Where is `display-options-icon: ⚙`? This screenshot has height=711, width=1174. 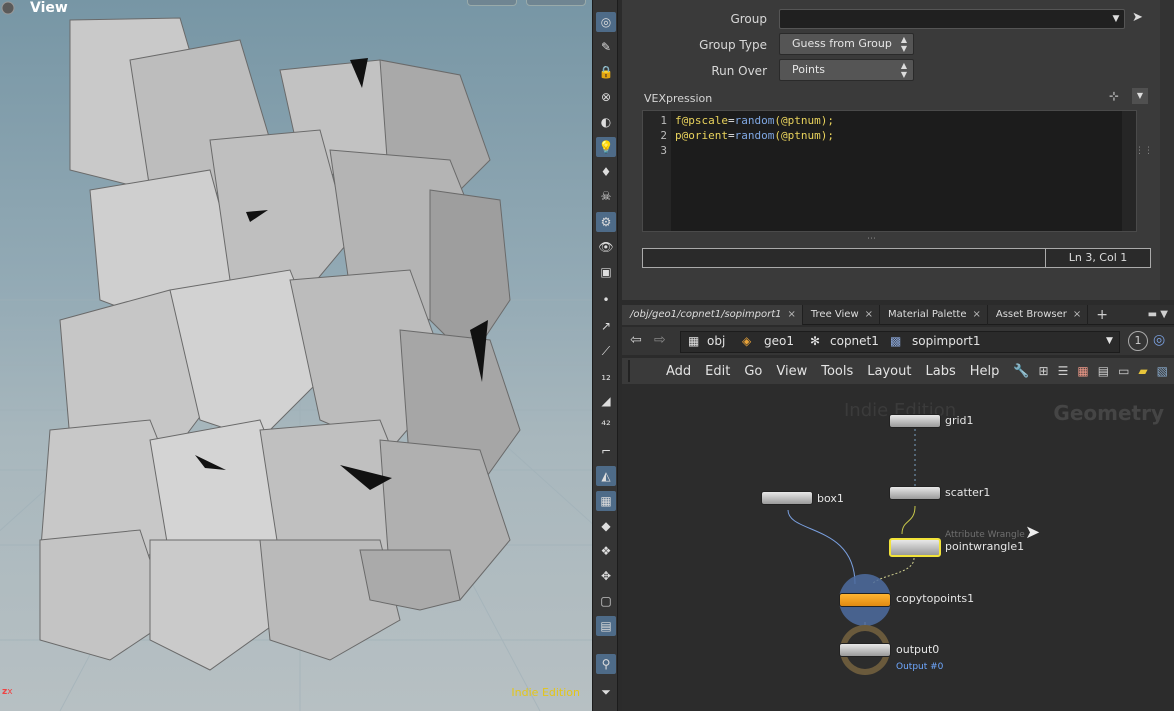 display-options-icon: ⚙ is located at coordinates (606, 222).